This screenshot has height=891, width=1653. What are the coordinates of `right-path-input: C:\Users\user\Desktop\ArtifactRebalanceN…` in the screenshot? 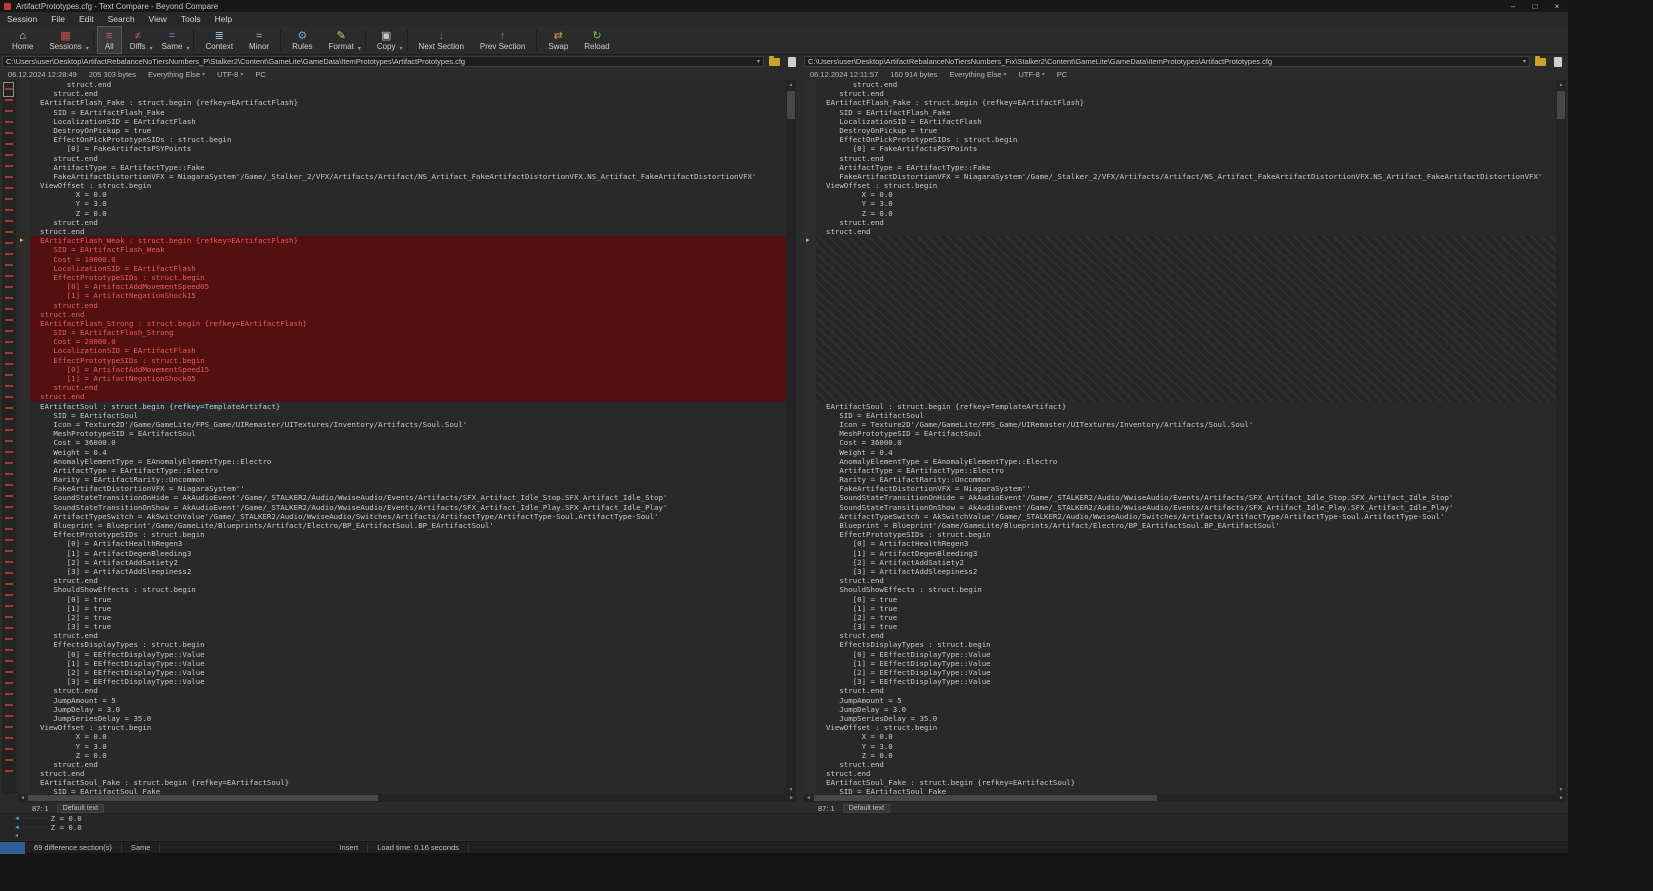 It's located at (1167, 61).